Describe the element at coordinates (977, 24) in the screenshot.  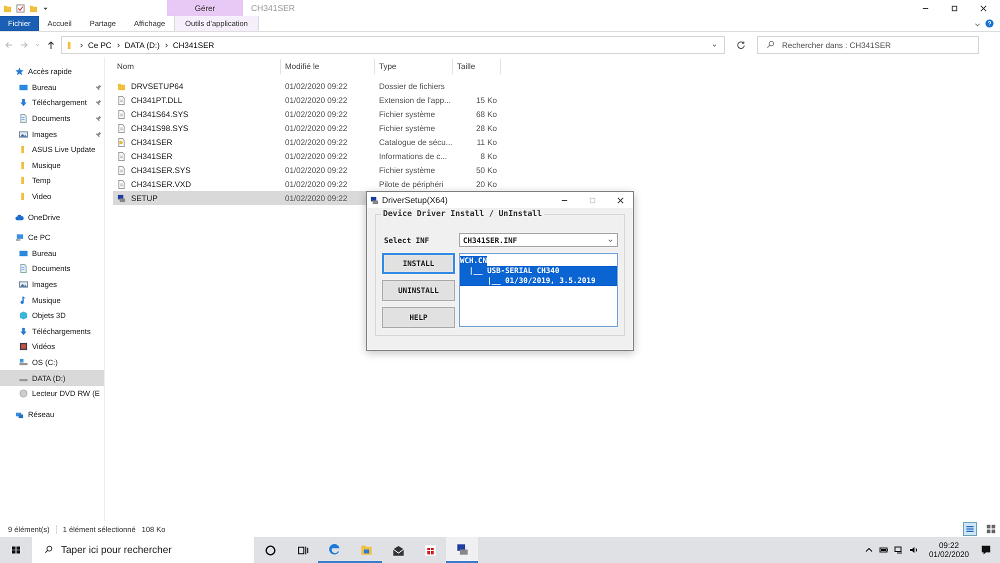
I see `chevron-icon` at that location.